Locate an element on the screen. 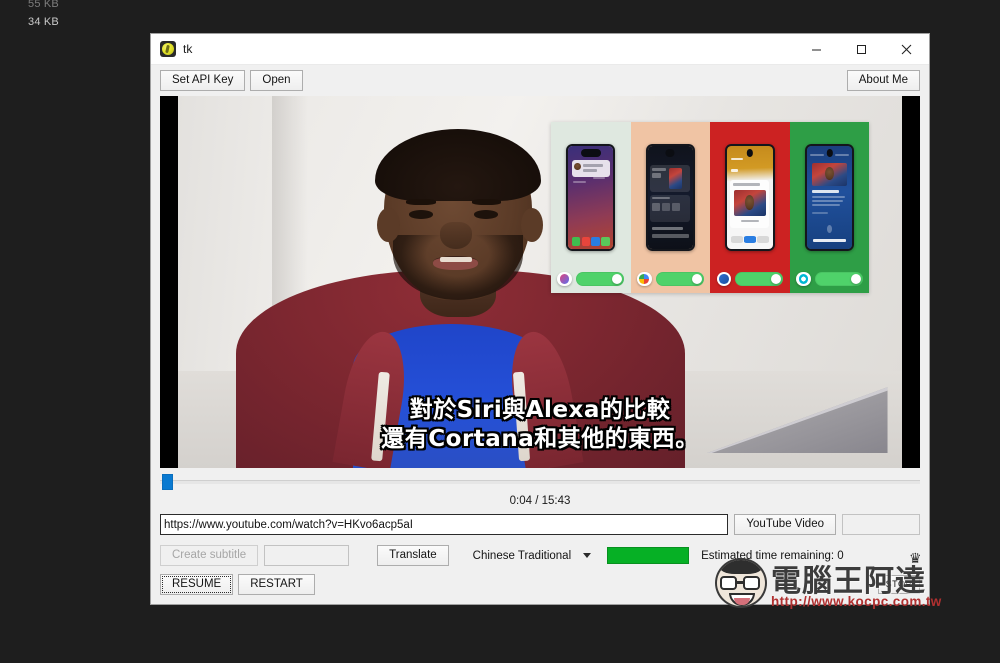  google-assistant-badge is located at coordinates (644, 279).